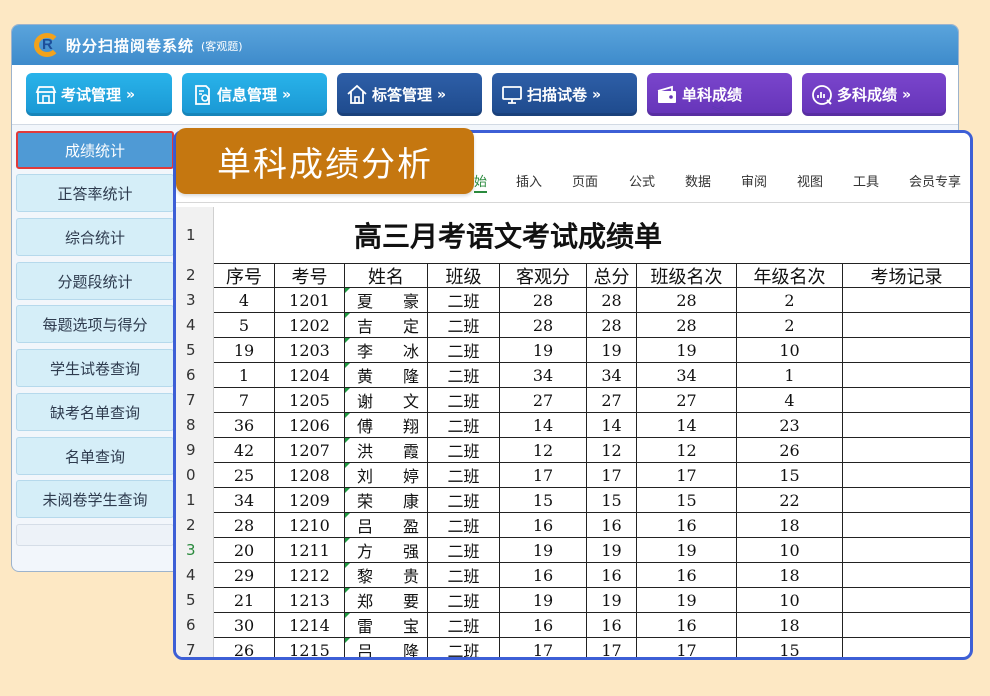  I want to click on table-cell: 1208, so click(309, 475).